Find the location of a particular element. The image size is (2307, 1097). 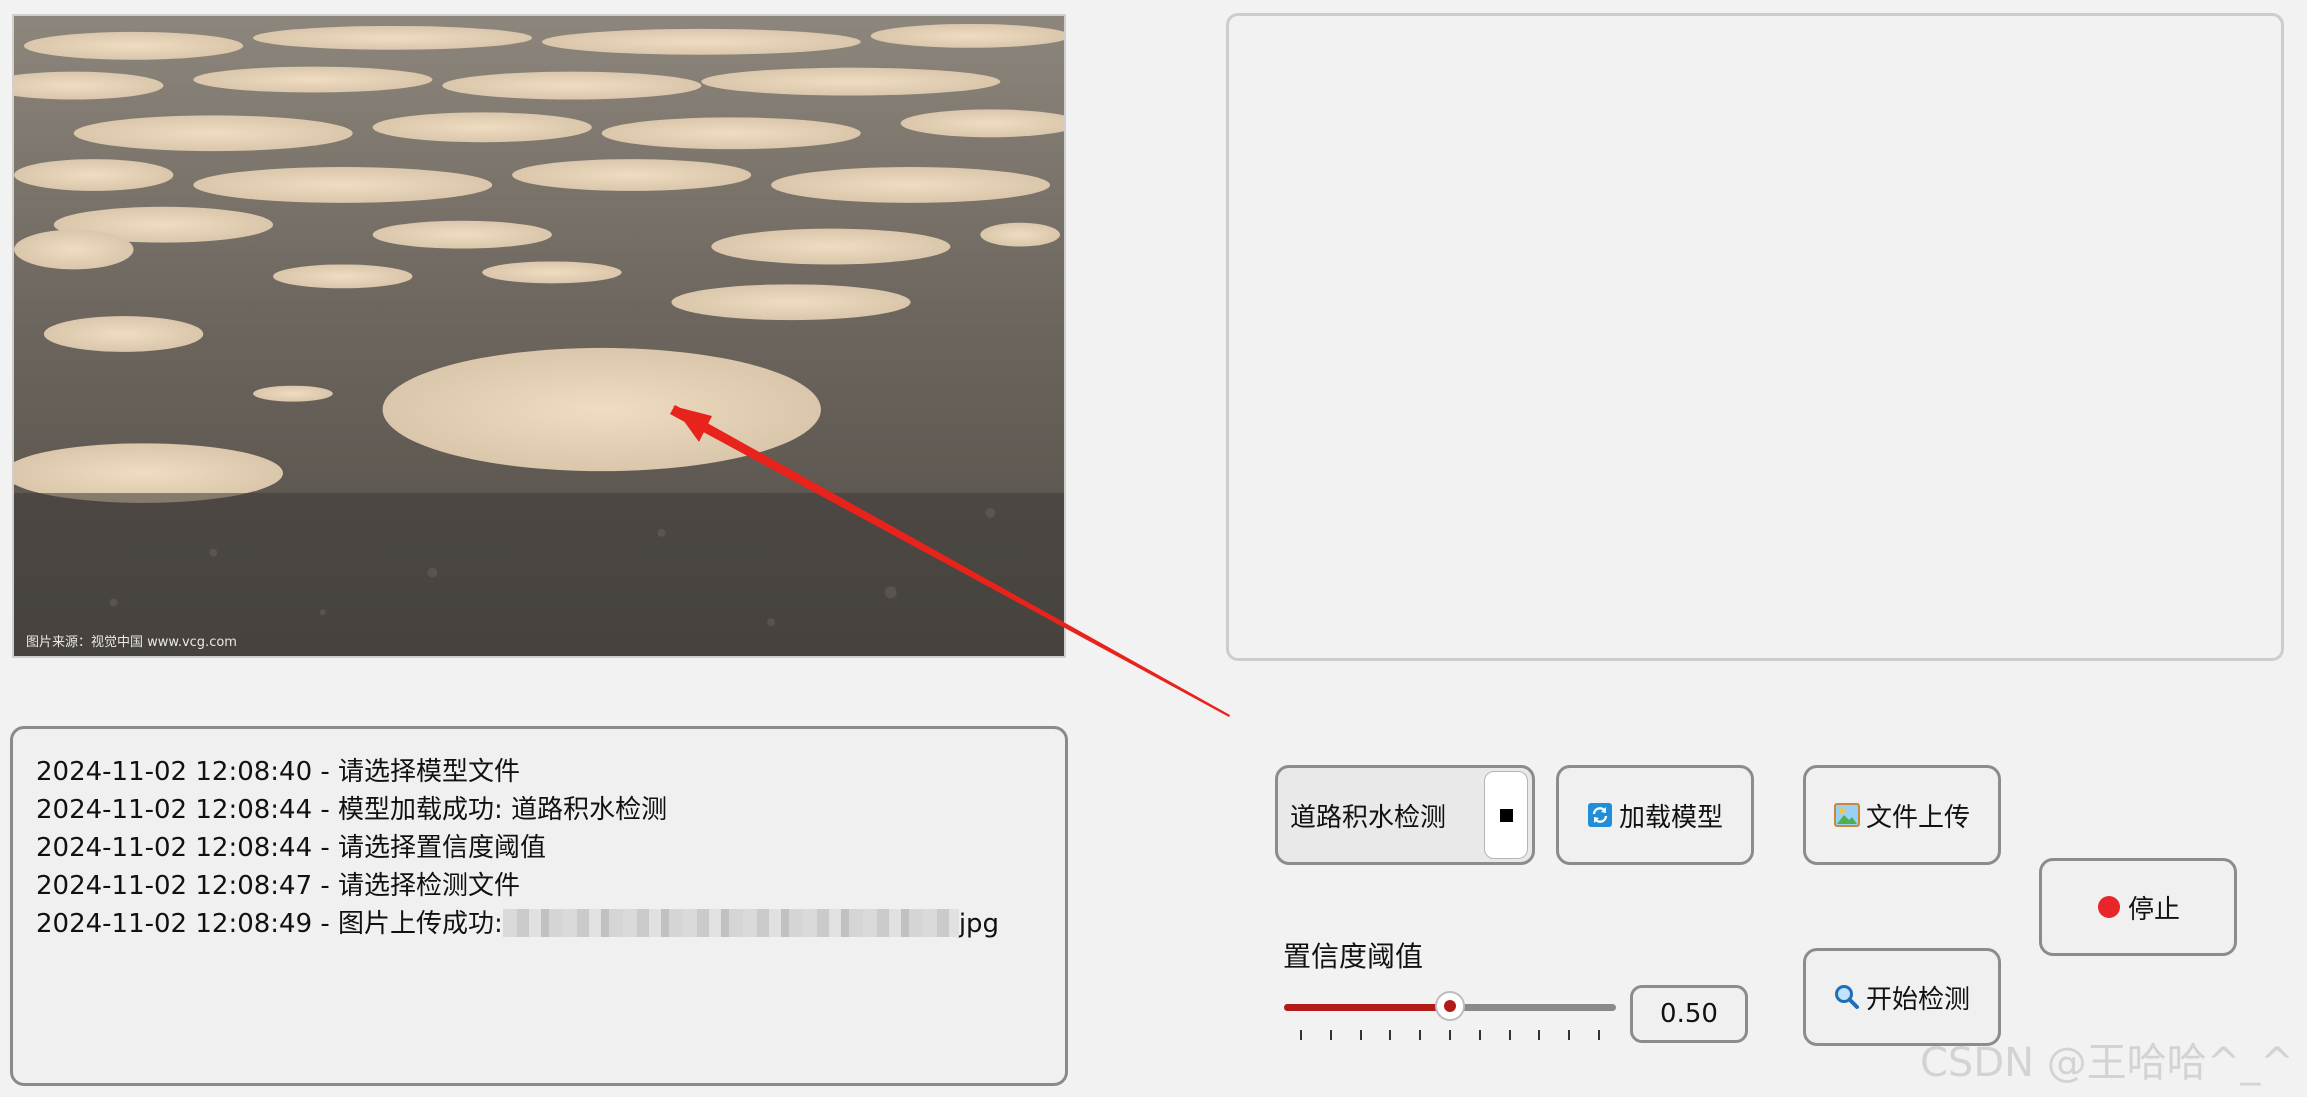

slider-ticks is located at coordinates (1450, 1035).